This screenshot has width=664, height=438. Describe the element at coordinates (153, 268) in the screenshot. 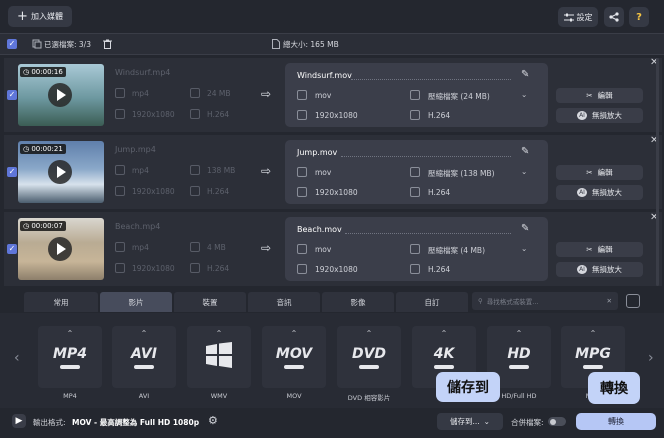

I see `file-resolution: 1920x1080` at that location.